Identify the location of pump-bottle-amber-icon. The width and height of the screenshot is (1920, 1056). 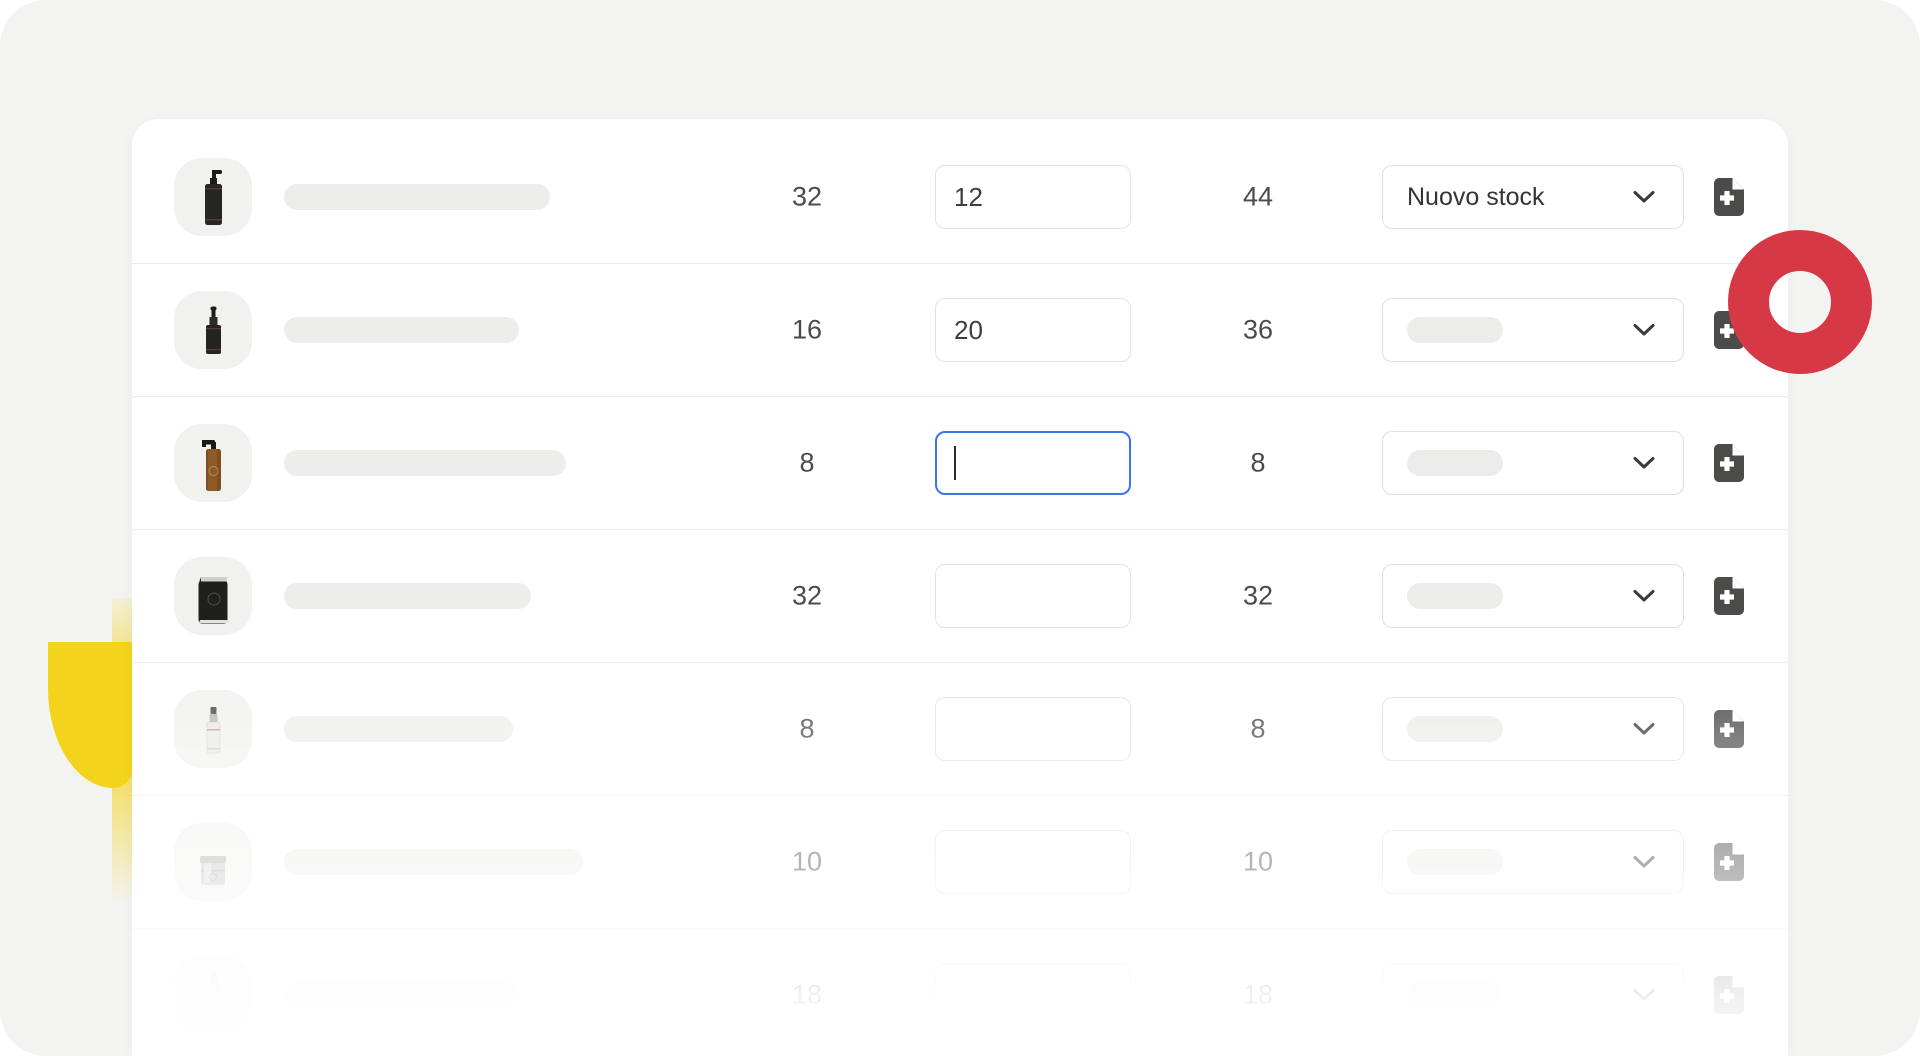
(213, 463).